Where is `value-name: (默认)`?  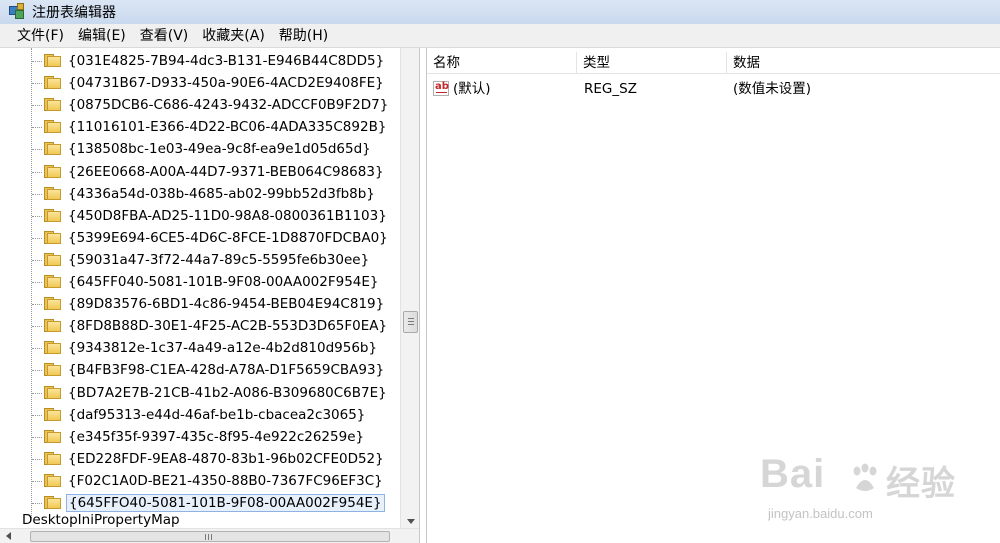
value-name: (默认) is located at coordinates (472, 89).